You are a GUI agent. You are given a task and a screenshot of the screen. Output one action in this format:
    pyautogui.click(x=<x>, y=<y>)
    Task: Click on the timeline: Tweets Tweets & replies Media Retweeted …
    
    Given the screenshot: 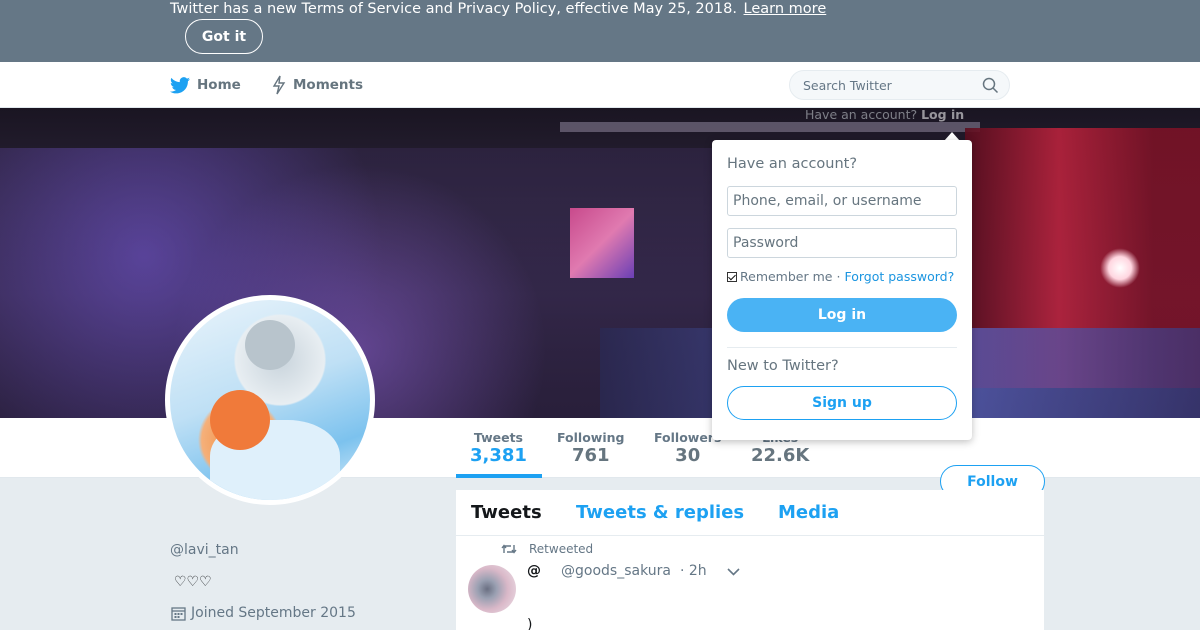 What is the action you would take?
    pyautogui.click(x=750, y=560)
    